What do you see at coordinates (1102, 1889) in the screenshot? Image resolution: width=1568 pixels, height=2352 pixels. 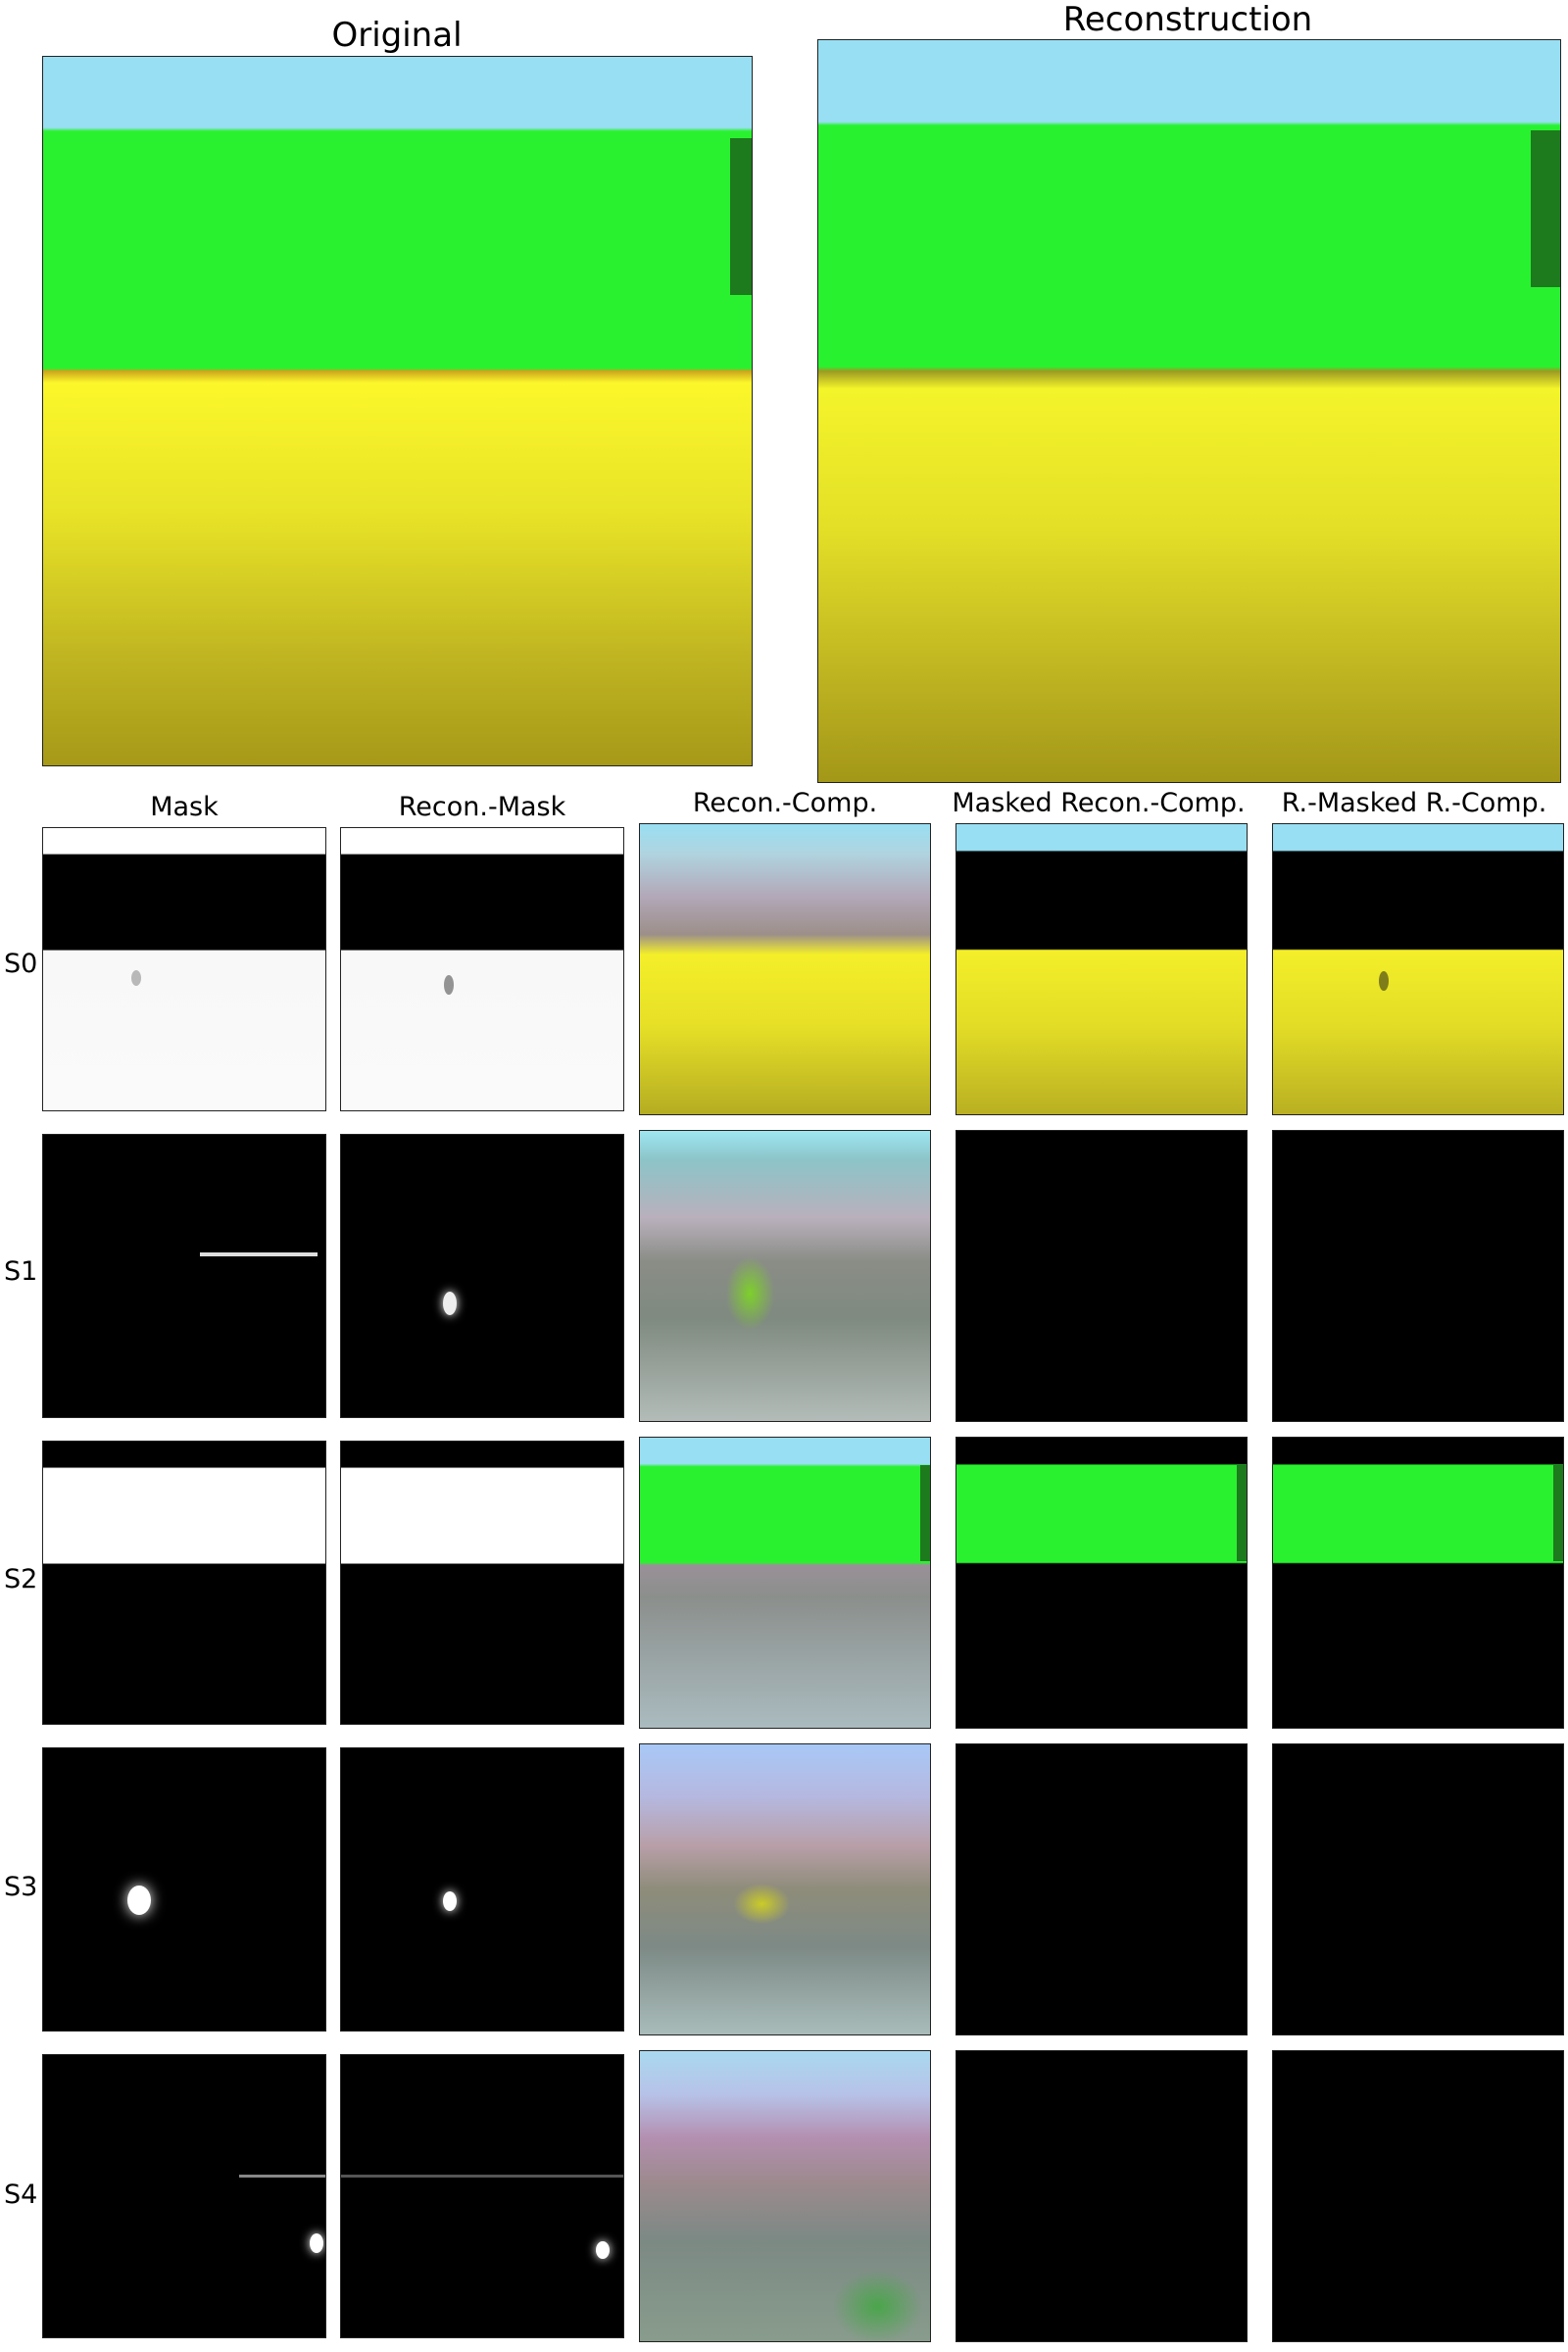 I see `s3-masked-recon-comp` at bounding box center [1102, 1889].